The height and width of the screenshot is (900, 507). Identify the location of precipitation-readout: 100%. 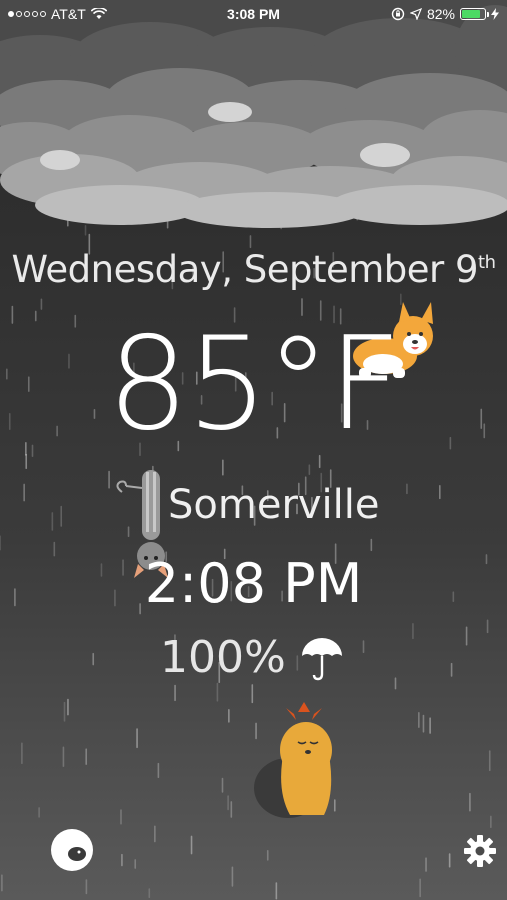
(253, 657).